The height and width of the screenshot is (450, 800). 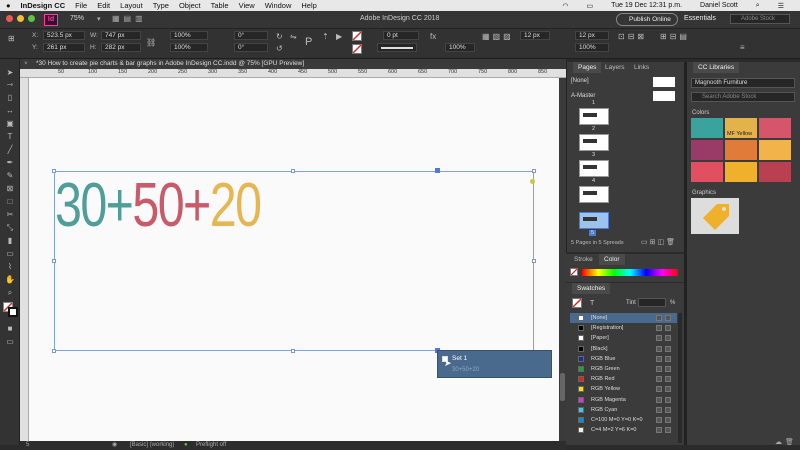 What do you see at coordinates (339, 36) in the screenshot?
I see `select-next-icon: ▶` at bounding box center [339, 36].